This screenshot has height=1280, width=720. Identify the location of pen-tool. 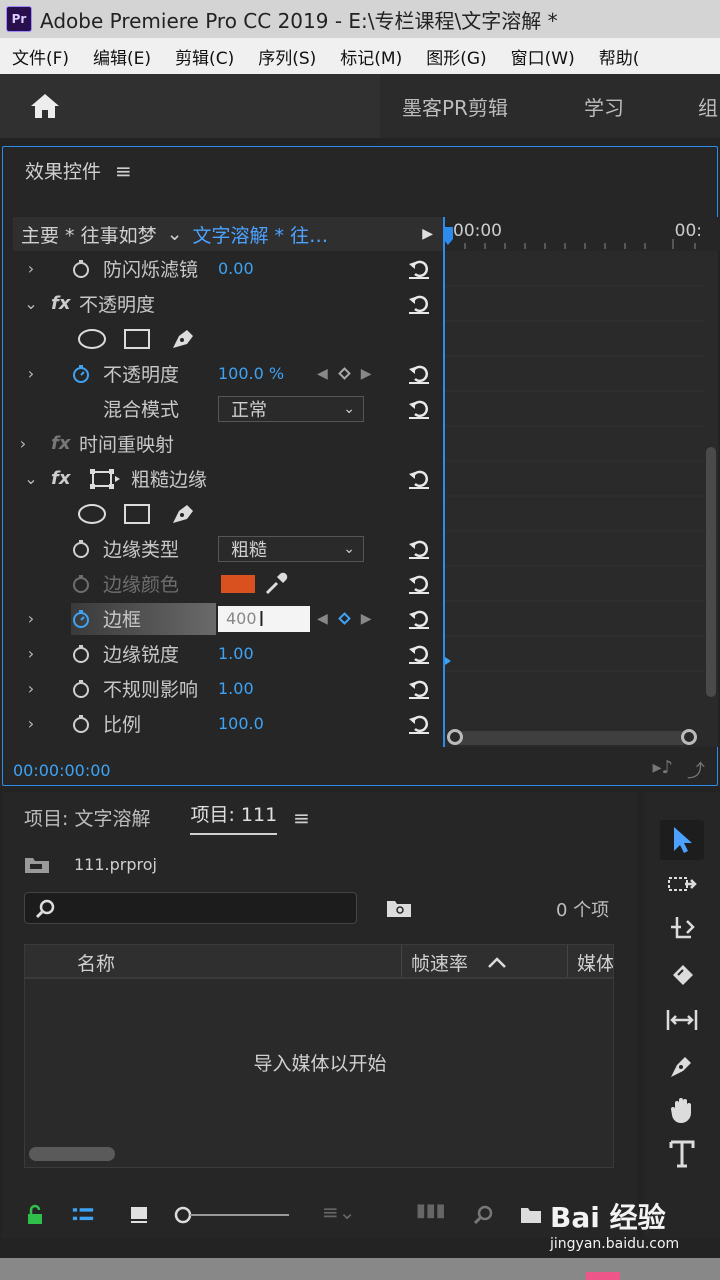
(682, 1066).